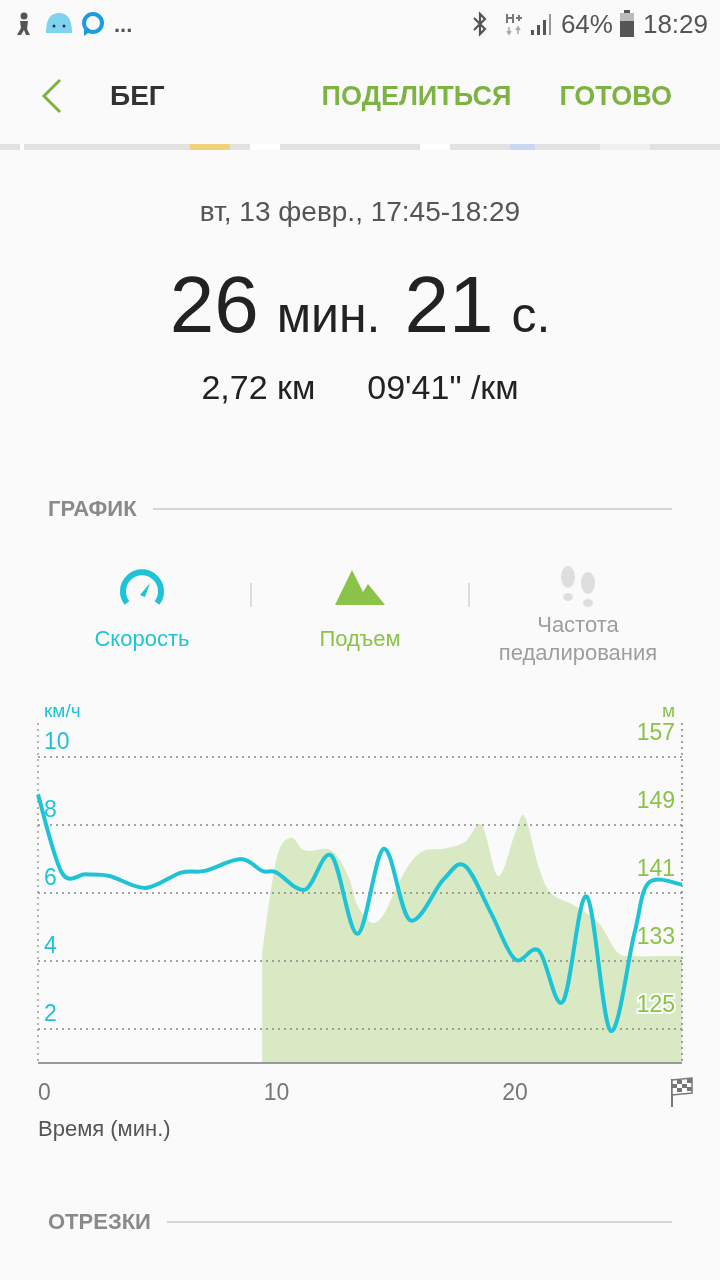 The height and width of the screenshot is (1280, 720). What do you see at coordinates (360, 212) in the screenshot?
I see `workout-date: вт, 13 февр., 17:45-18:29` at bounding box center [360, 212].